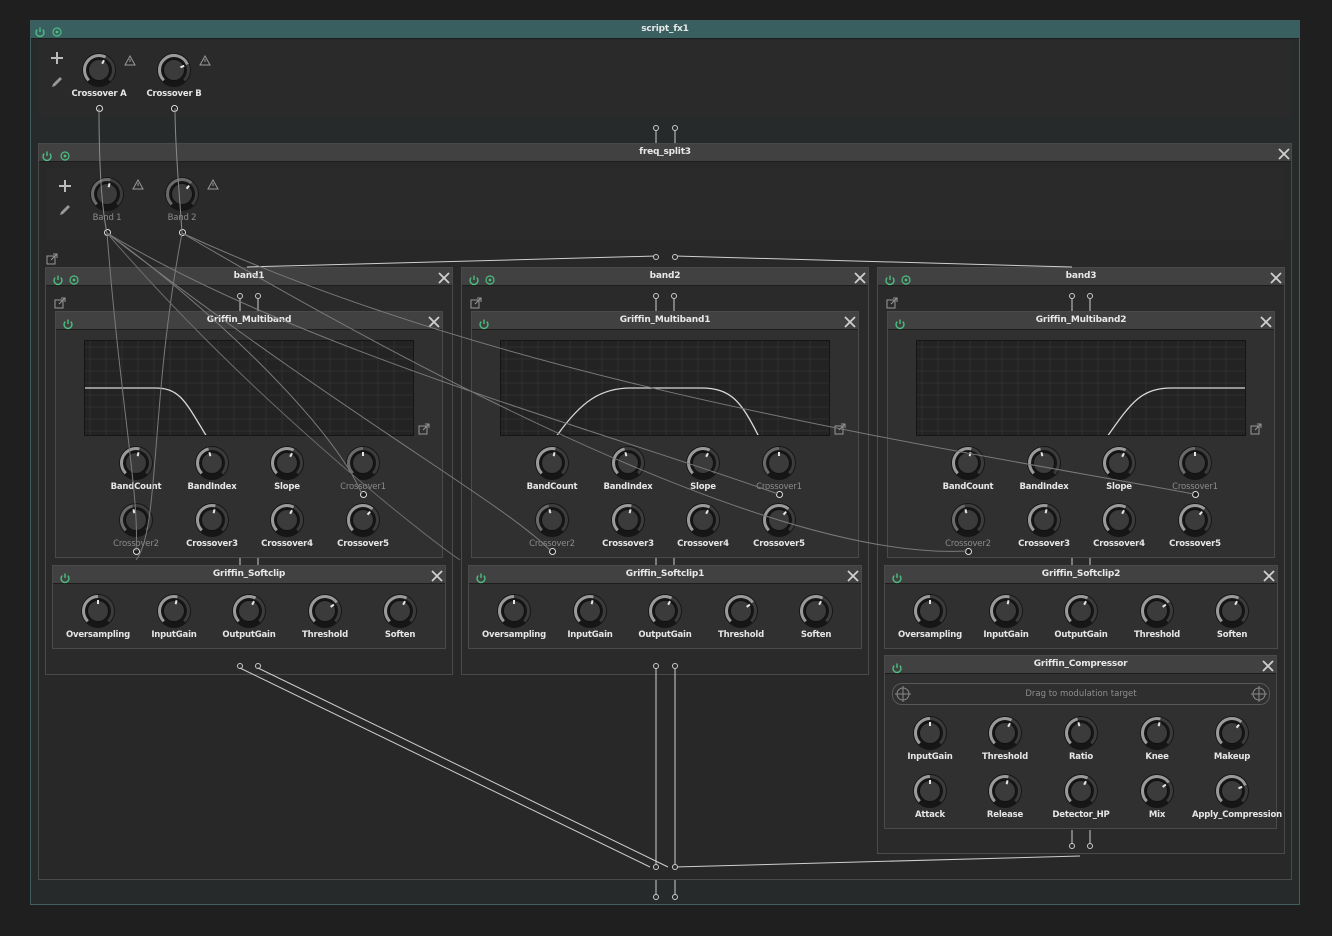 Image resolution: width=1332 pixels, height=936 pixels. I want to click on knob-knee: Knee, so click(1157, 738).